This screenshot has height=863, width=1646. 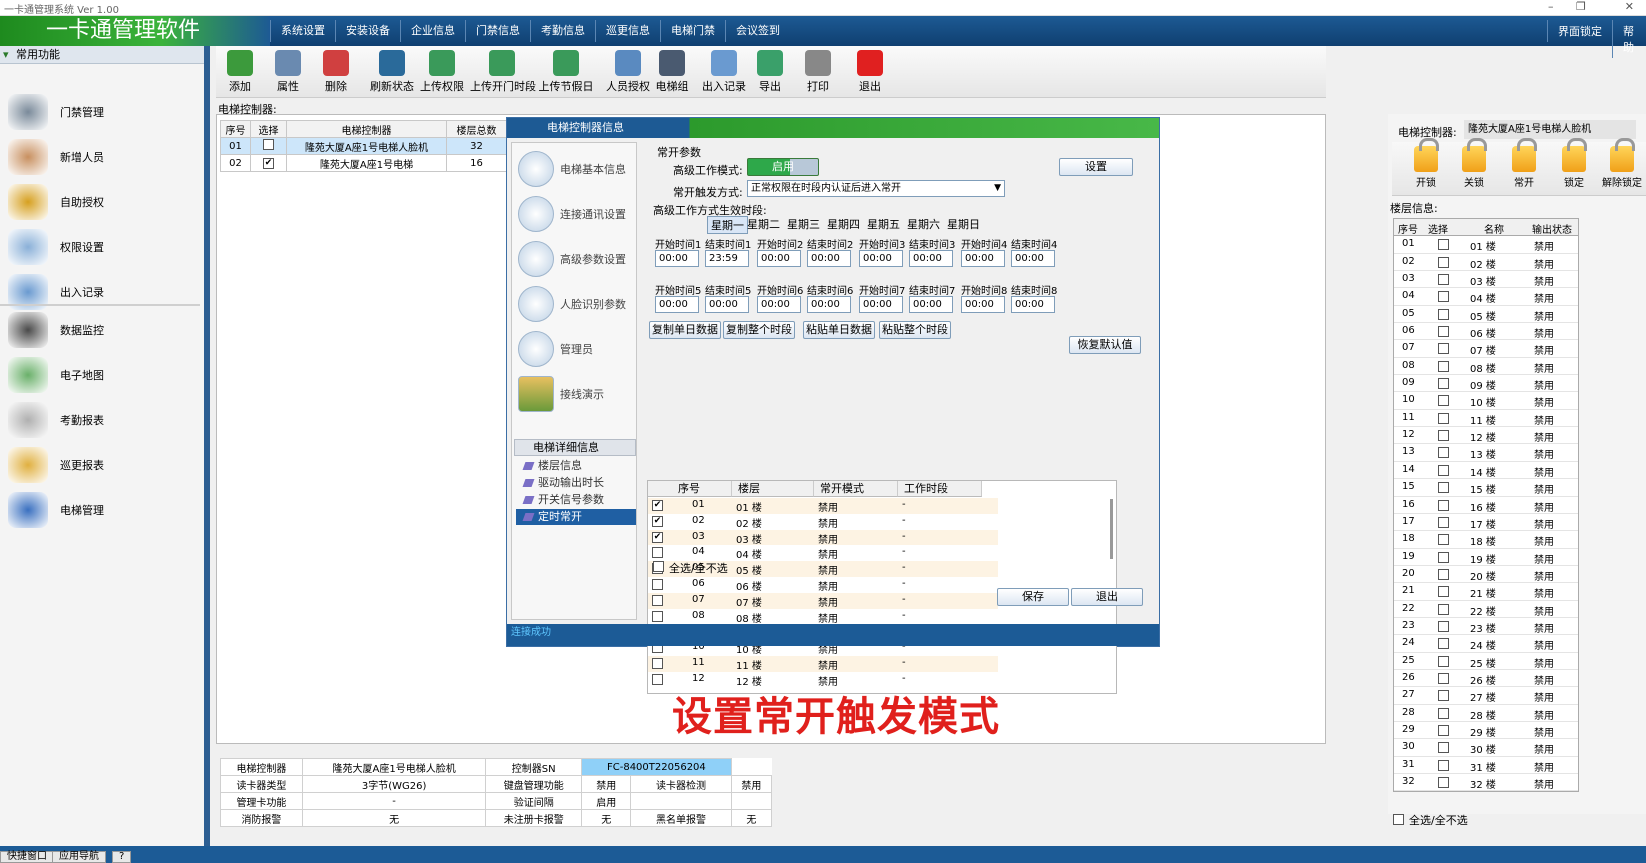 I want to click on right-floor-row: 32 32 楼 禁用, so click(x=1486, y=783).